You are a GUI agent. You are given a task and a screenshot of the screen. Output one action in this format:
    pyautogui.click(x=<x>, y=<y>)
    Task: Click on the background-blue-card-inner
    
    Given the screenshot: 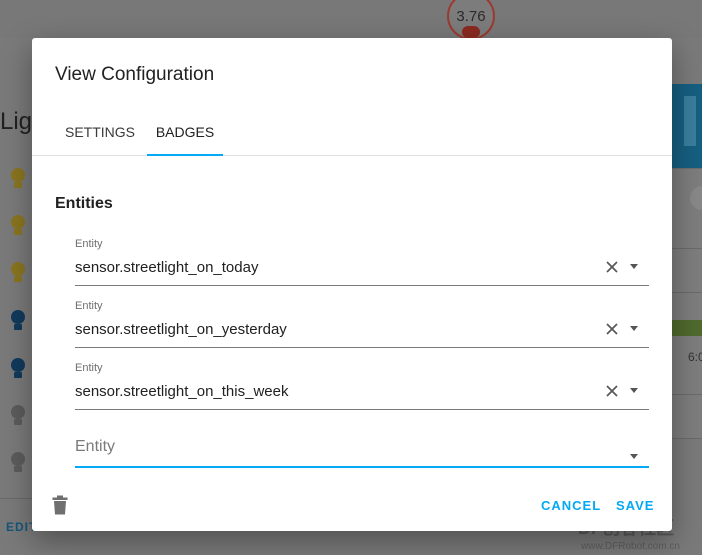 What is the action you would take?
    pyautogui.click(x=690, y=121)
    